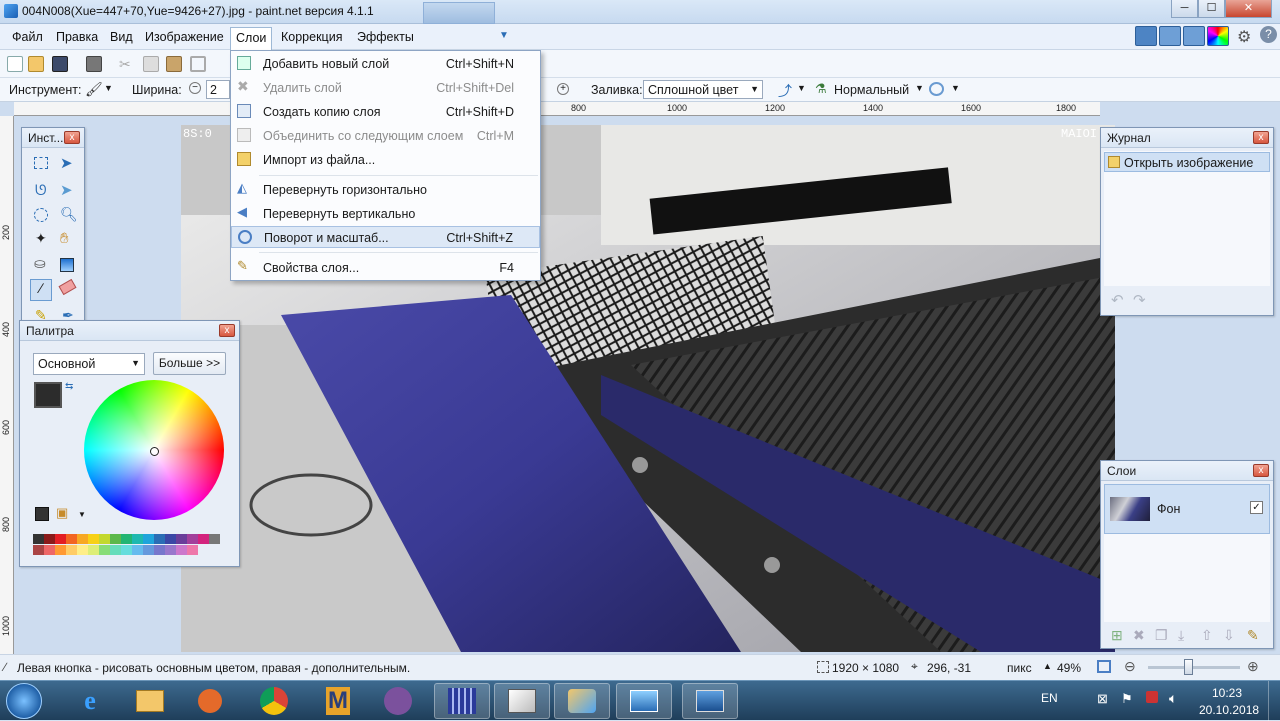 Image resolution: width=1280 pixels, height=721 pixels. Describe the element at coordinates (53, 138) in the screenshot. I see `tools-panel-header: Инст... x` at that location.